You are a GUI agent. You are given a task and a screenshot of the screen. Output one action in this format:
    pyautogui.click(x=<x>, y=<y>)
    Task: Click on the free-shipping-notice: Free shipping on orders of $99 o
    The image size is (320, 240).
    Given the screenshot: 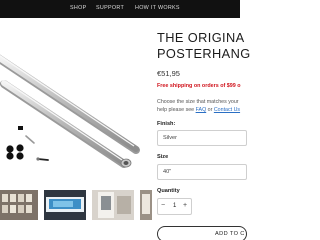 What is the action you would take?
    pyautogui.click(x=199, y=86)
    